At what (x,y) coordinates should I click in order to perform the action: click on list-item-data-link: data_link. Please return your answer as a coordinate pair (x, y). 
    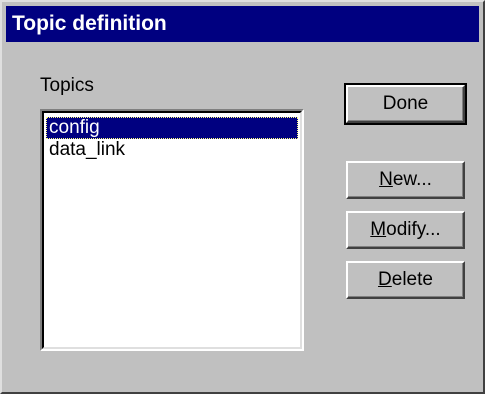
    Looking at the image, I should click on (172, 150).